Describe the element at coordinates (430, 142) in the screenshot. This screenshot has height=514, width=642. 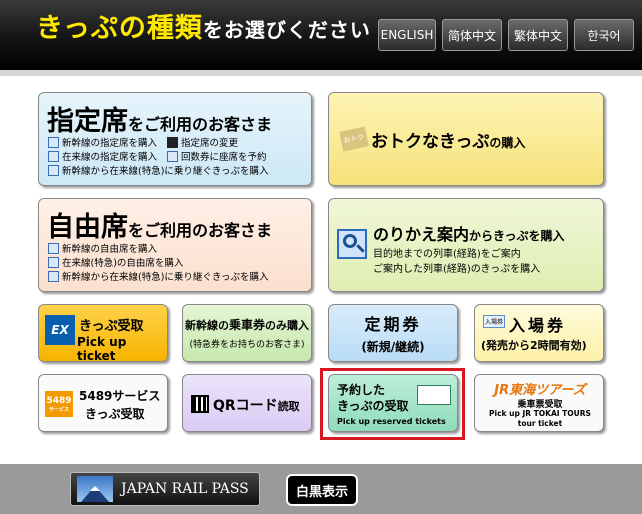
I see `otoku-title-big: おトクなきっぷ` at that location.